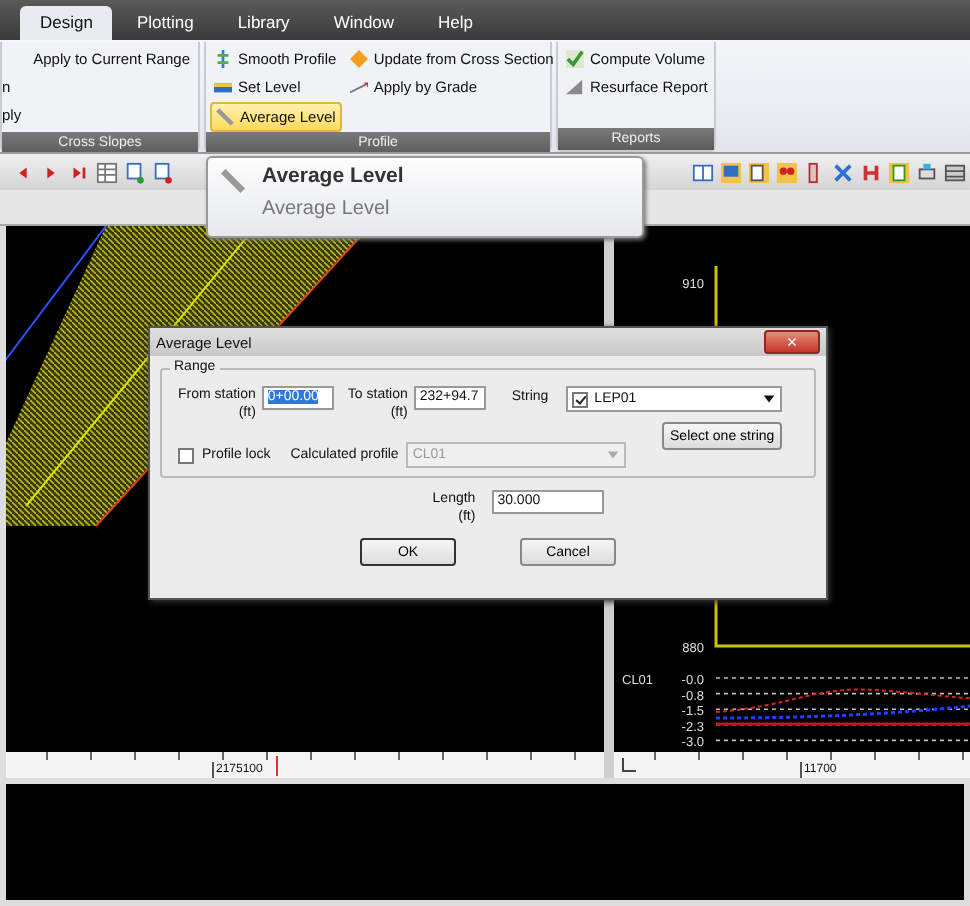 This screenshot has height=906, width=970. Describe the element at coordinates (787, 172) in the screenshot. I see `dots-icon` at that location.